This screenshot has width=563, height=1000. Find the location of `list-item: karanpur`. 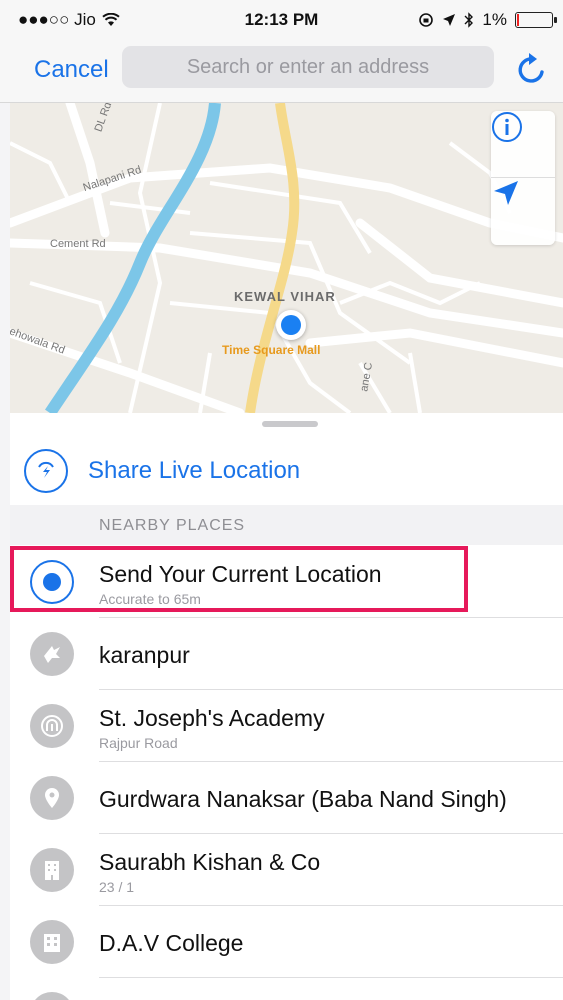

list-item: karanpur is located at coordinates (286, 654).